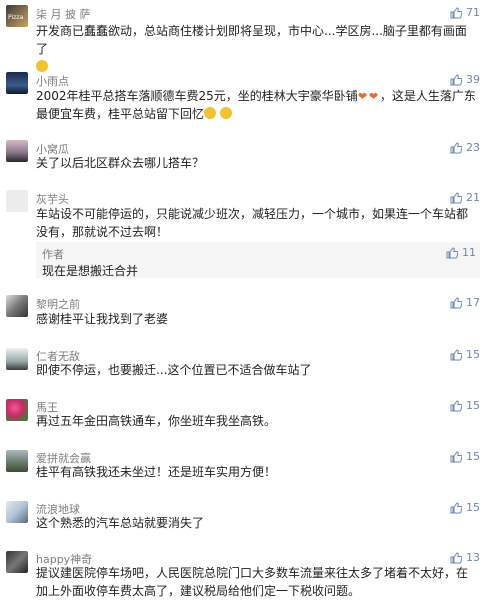 Image resolution: width=500 pixels, height=600 pixels. What do you see at coordinates (465, 557) in the screenshot?
I see `like-button: 13` at bounding box center [465, 557].